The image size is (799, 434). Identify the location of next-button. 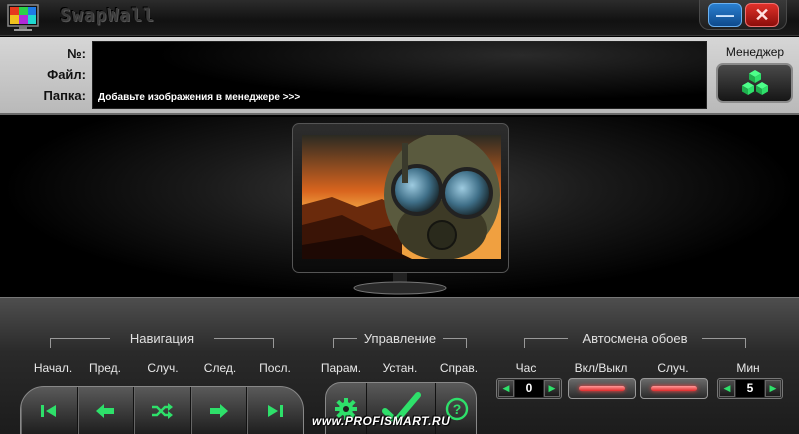
(219, 410).